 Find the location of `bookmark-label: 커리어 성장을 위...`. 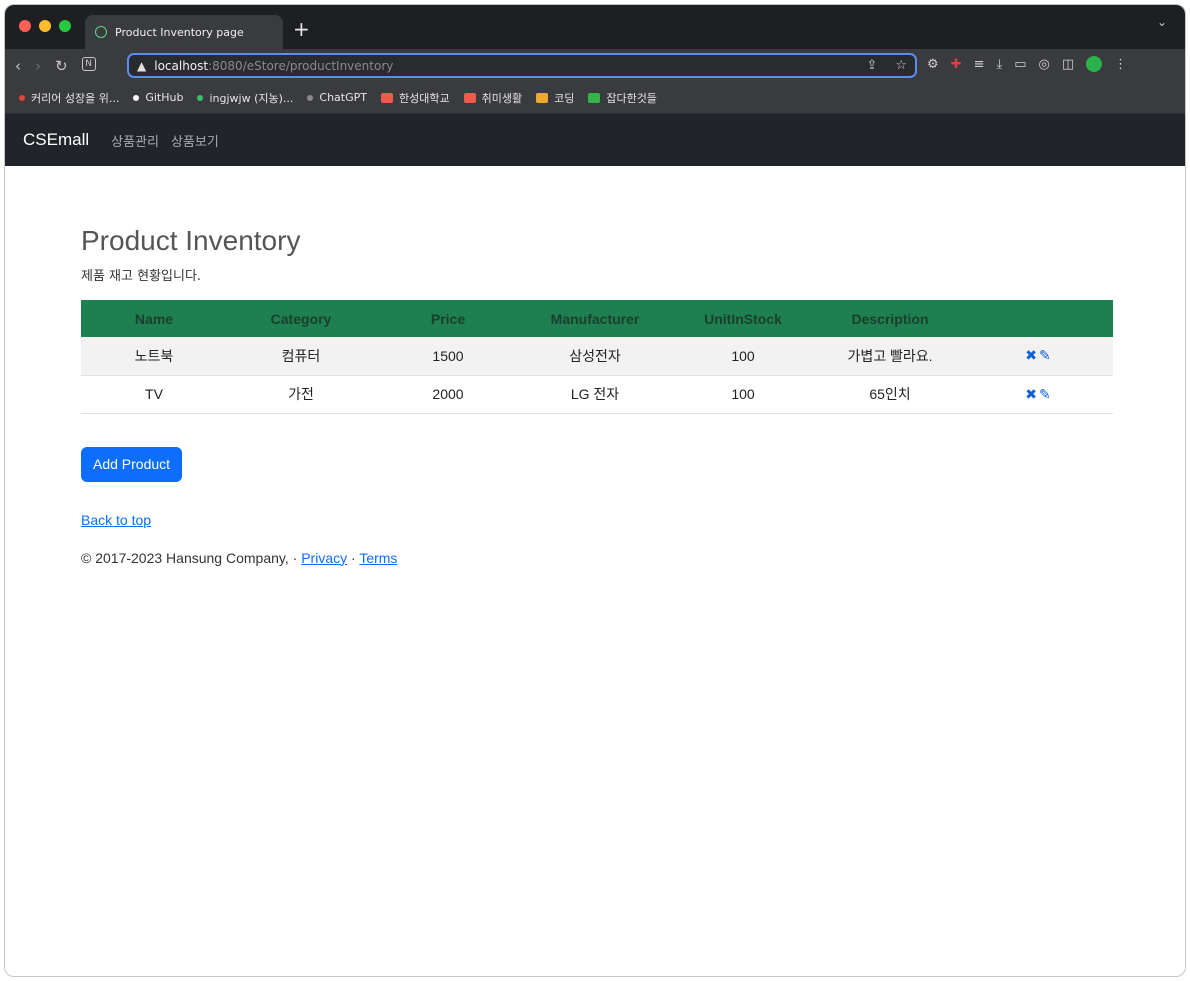

bookmark-label: 커리어 성장을 위... is located at coordinates (75, 98).